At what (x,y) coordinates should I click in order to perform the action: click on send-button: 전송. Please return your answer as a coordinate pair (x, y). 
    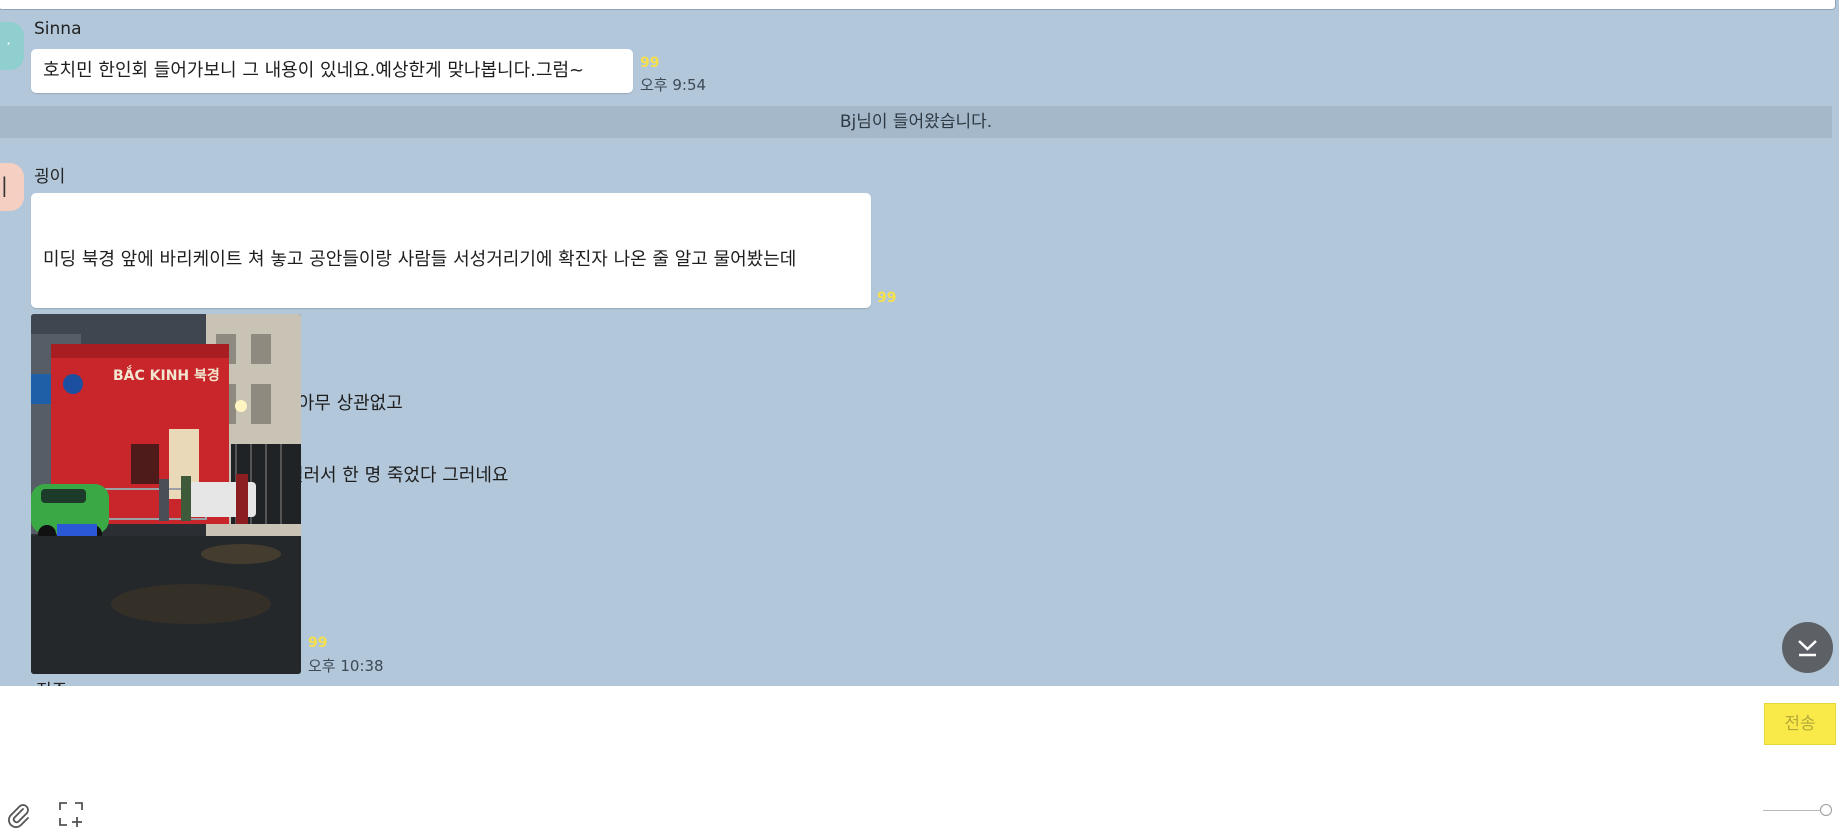
    Looking at the image, I should click on (1800, 724).